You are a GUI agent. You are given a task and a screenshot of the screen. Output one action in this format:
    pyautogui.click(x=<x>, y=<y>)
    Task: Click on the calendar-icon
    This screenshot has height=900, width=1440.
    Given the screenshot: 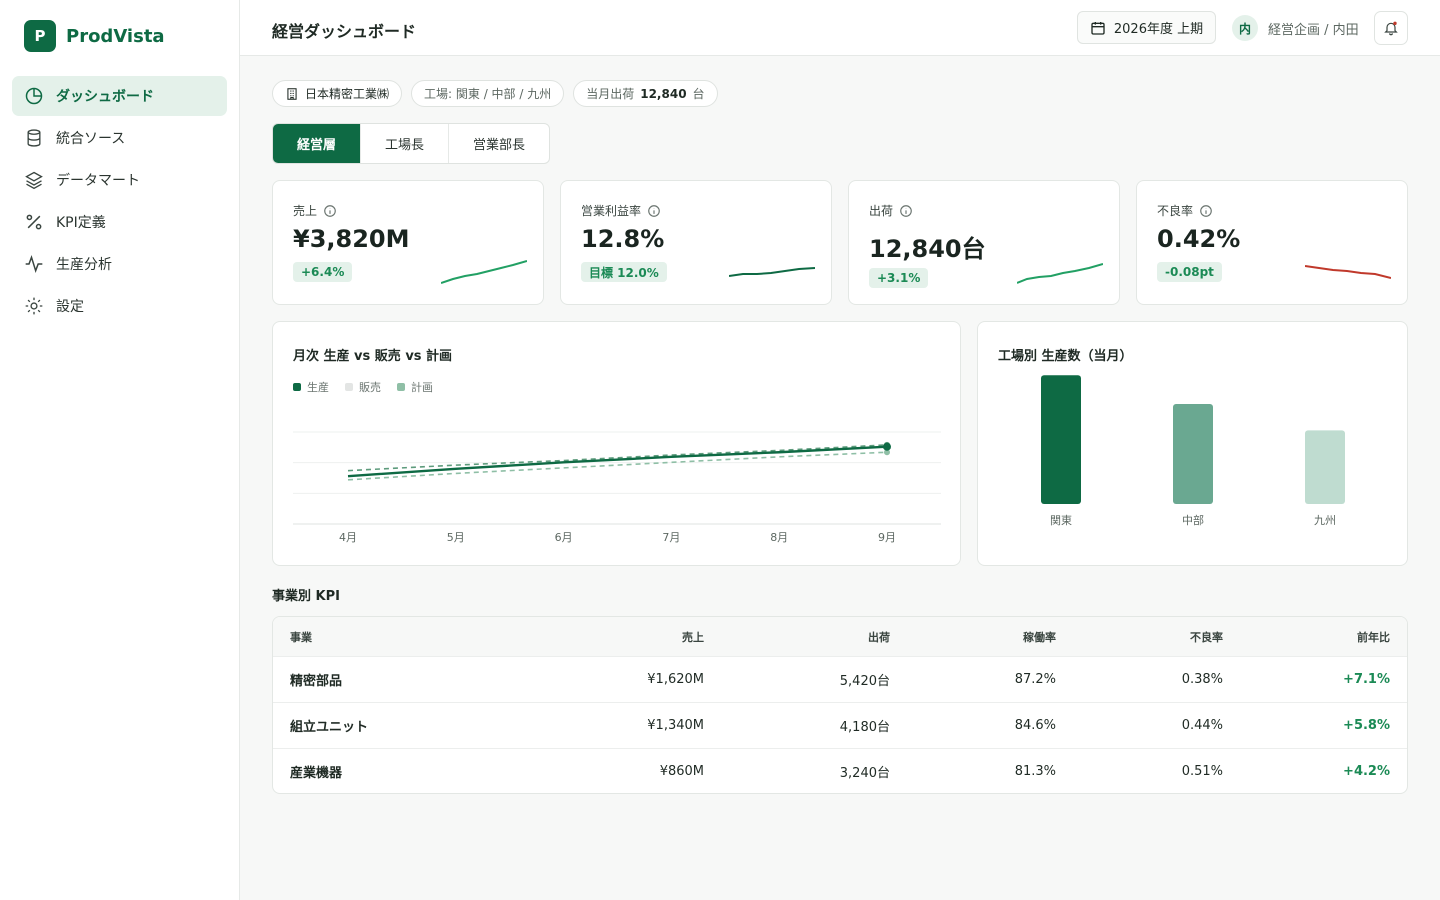 What is the action you would take?
    pyautogui.click(x=1098, y=28)
    